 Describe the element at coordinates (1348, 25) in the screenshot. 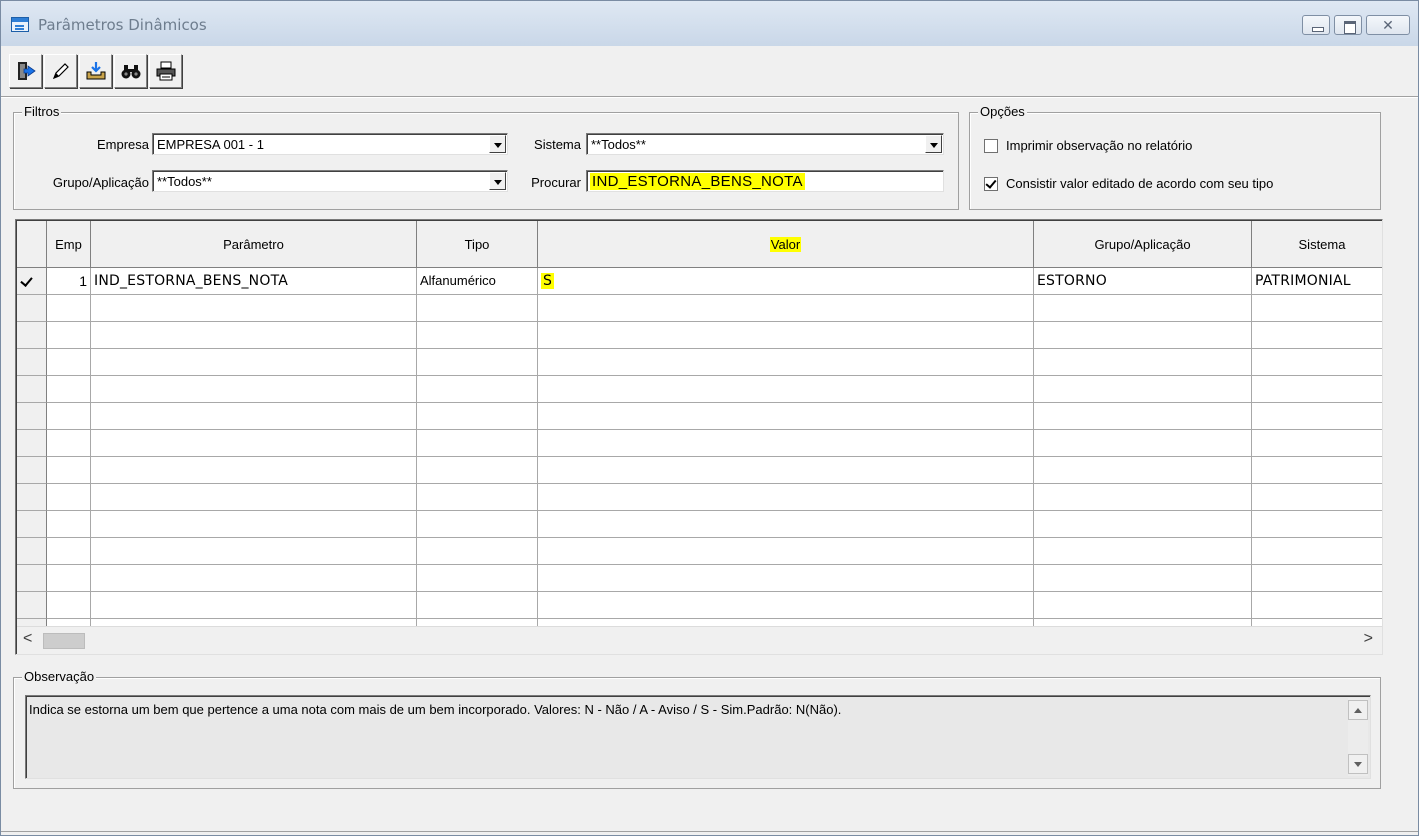

I see `maximize-button` at that location.